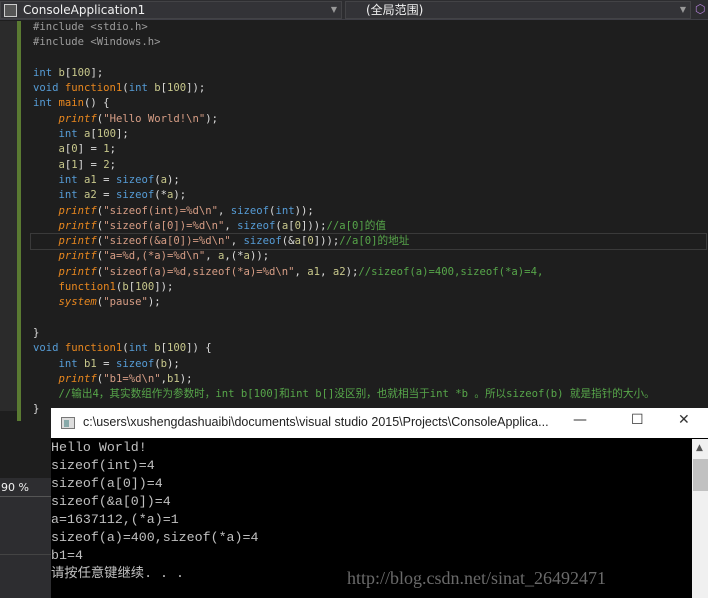 The height and width of the screenshot is (598, 708). Describe the element at coordinates (339, 271) in the screenshot. I see `code-token: a2` at that location.